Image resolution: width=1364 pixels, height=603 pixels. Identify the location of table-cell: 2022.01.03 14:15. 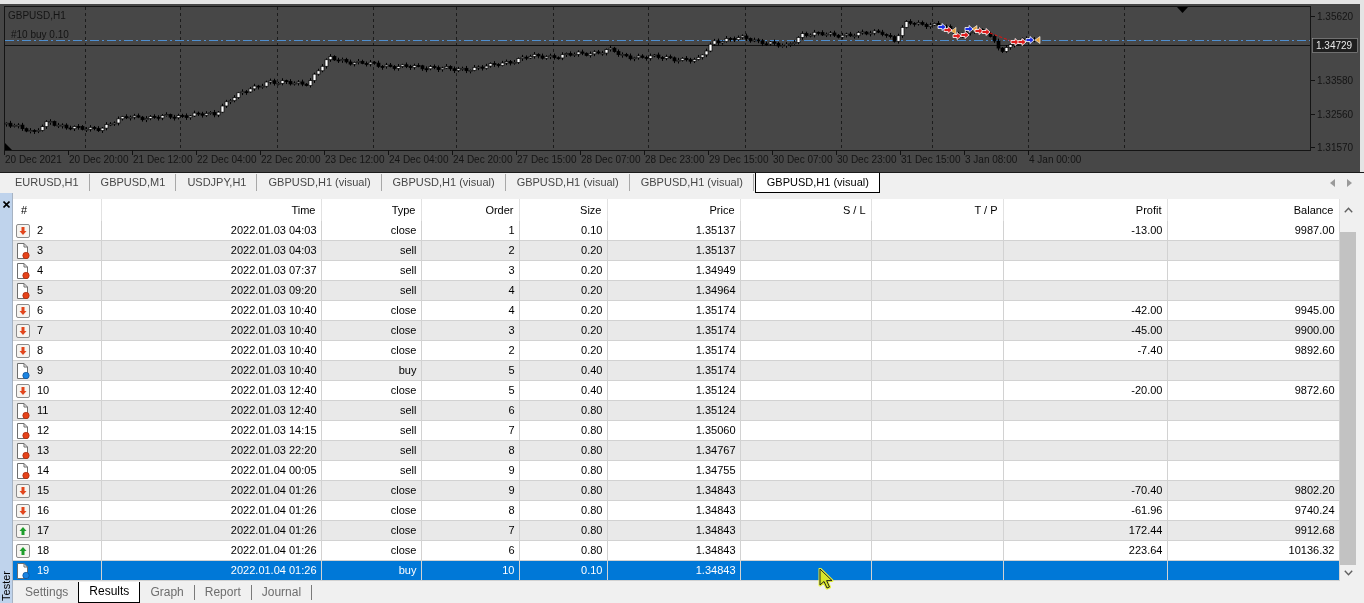
(211, 430).